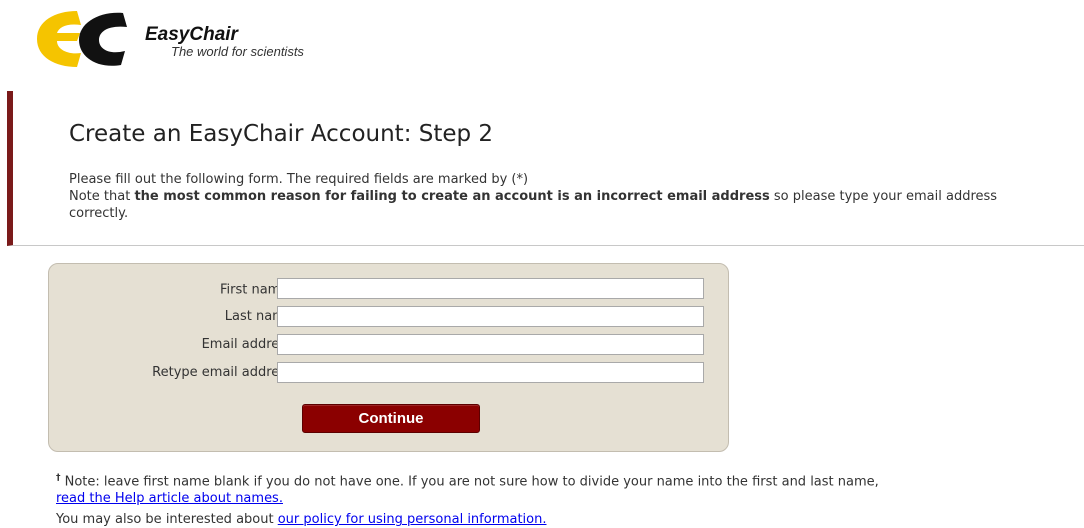  What do you see at coordinates (490, 288) in the screenshot?
I see `first-name-input` at bounding box center [490, 288].